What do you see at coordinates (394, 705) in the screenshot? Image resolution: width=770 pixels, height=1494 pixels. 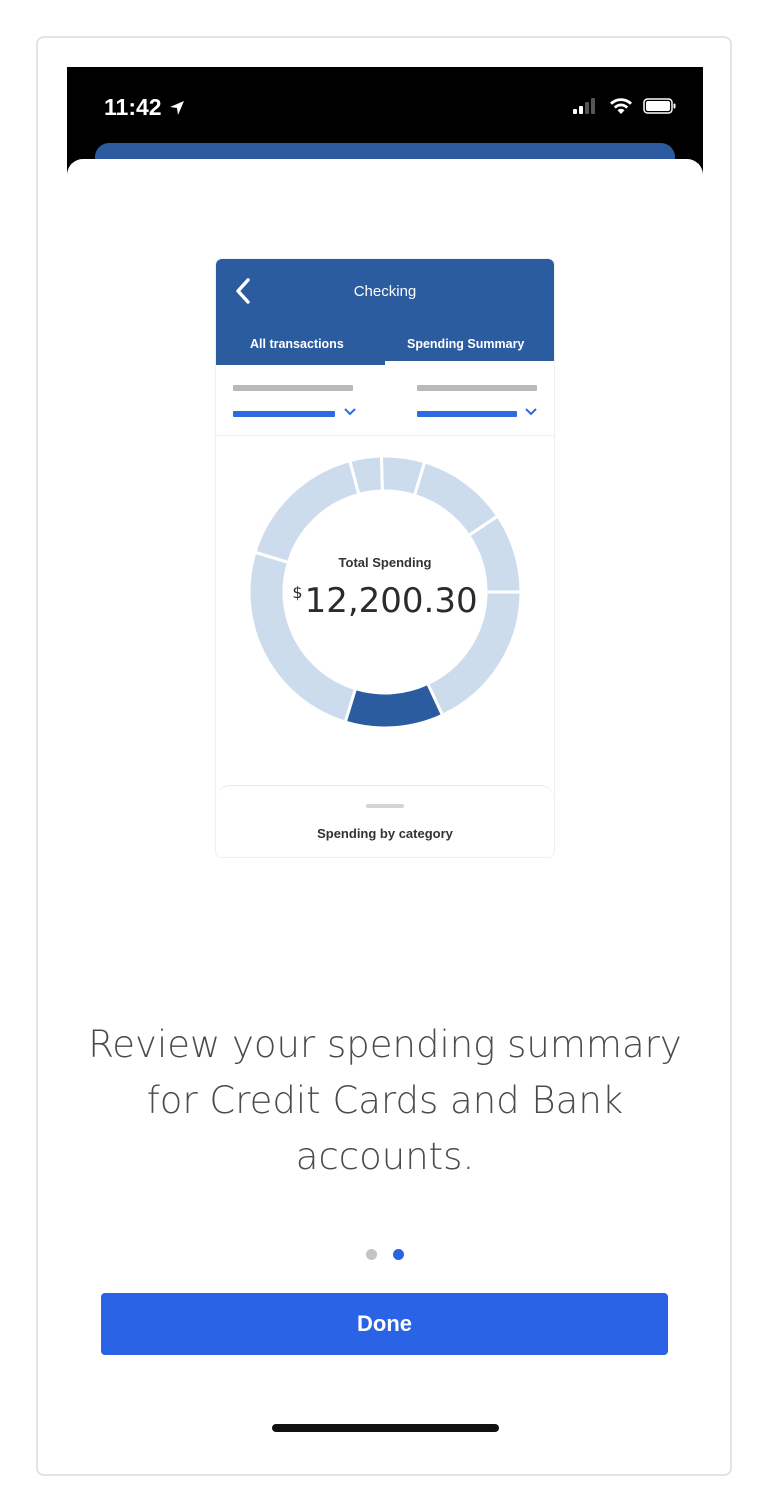 I see `donut-segment-highlighted` at bounding box center [394, 705].